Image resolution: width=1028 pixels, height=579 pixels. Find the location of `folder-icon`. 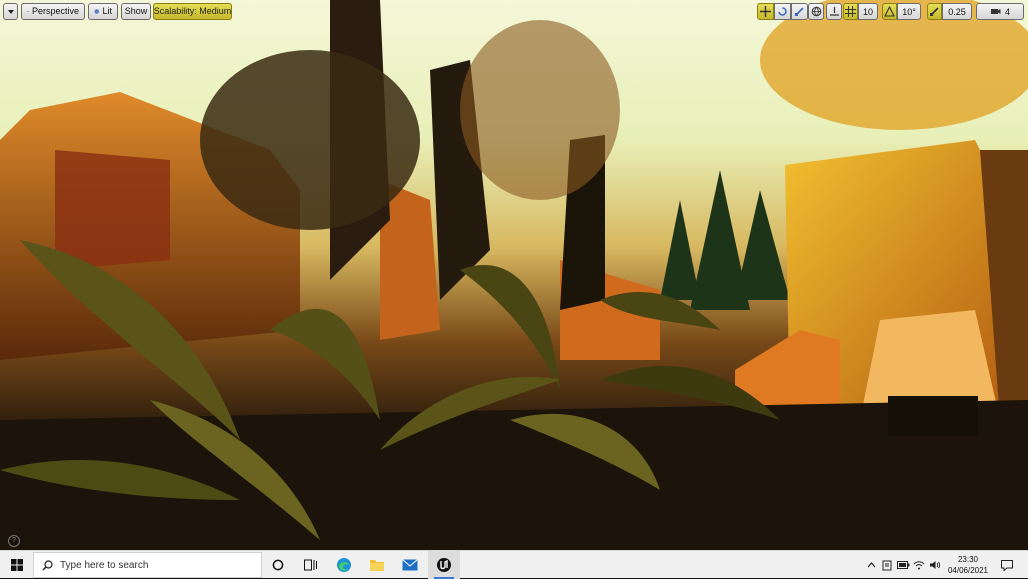

folder-icon is located at coordinates (377, 565).